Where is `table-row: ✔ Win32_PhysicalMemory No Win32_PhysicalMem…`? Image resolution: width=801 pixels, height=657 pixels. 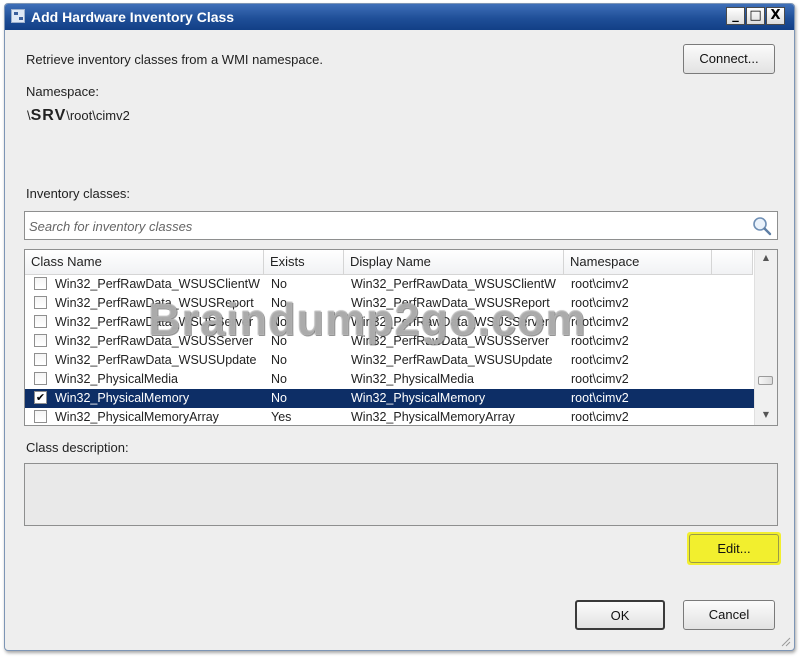 table-row: ✔ Win32_PhysicalMemory No Win32_PhysicalMem… is located at coordinates (390, 398).